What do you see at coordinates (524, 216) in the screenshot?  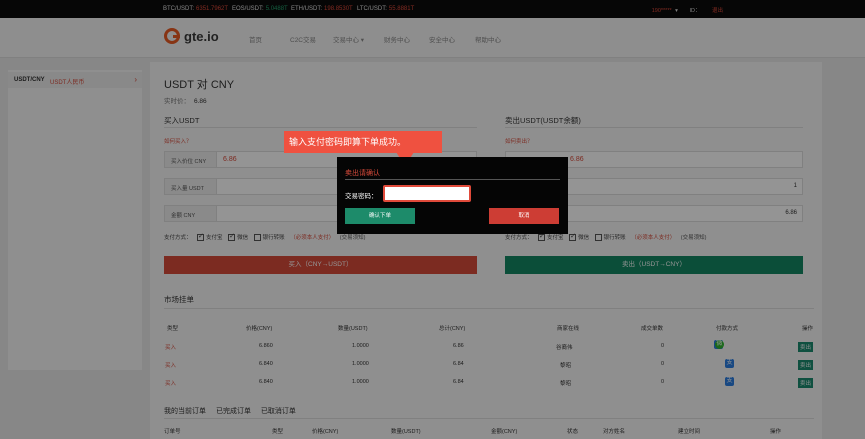 I see `cancel-button: 取消` at bounding box center [524, 216].